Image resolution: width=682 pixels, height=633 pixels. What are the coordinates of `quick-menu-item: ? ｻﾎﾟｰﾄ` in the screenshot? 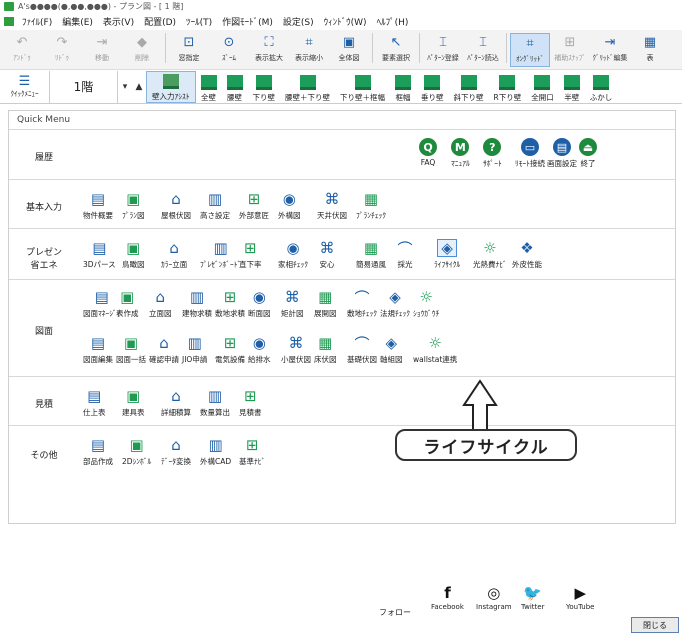 It's located at (492, 153).